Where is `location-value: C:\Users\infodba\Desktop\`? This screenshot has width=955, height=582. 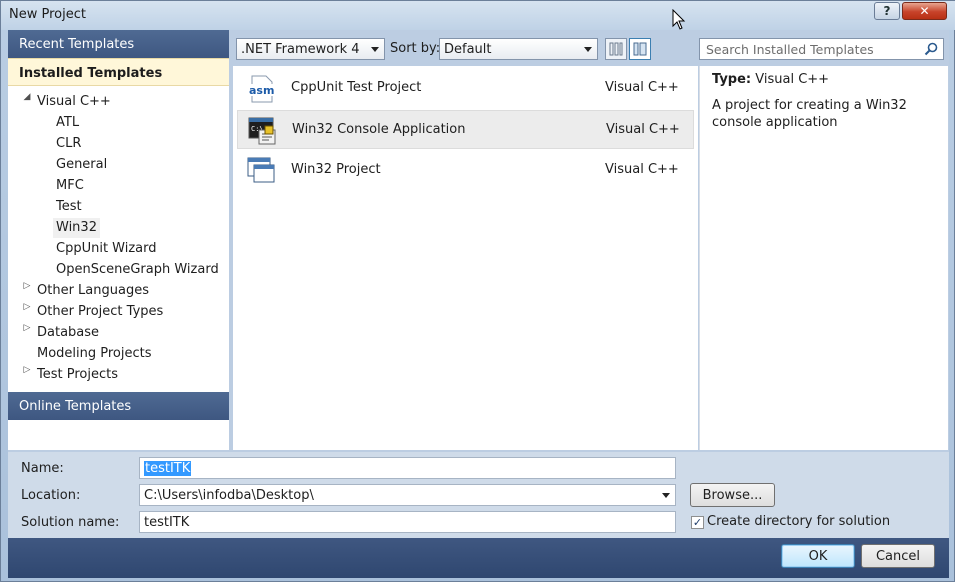 location-value: C:\Users\infodba\Desktop\ is located at coordinates (229, 495).